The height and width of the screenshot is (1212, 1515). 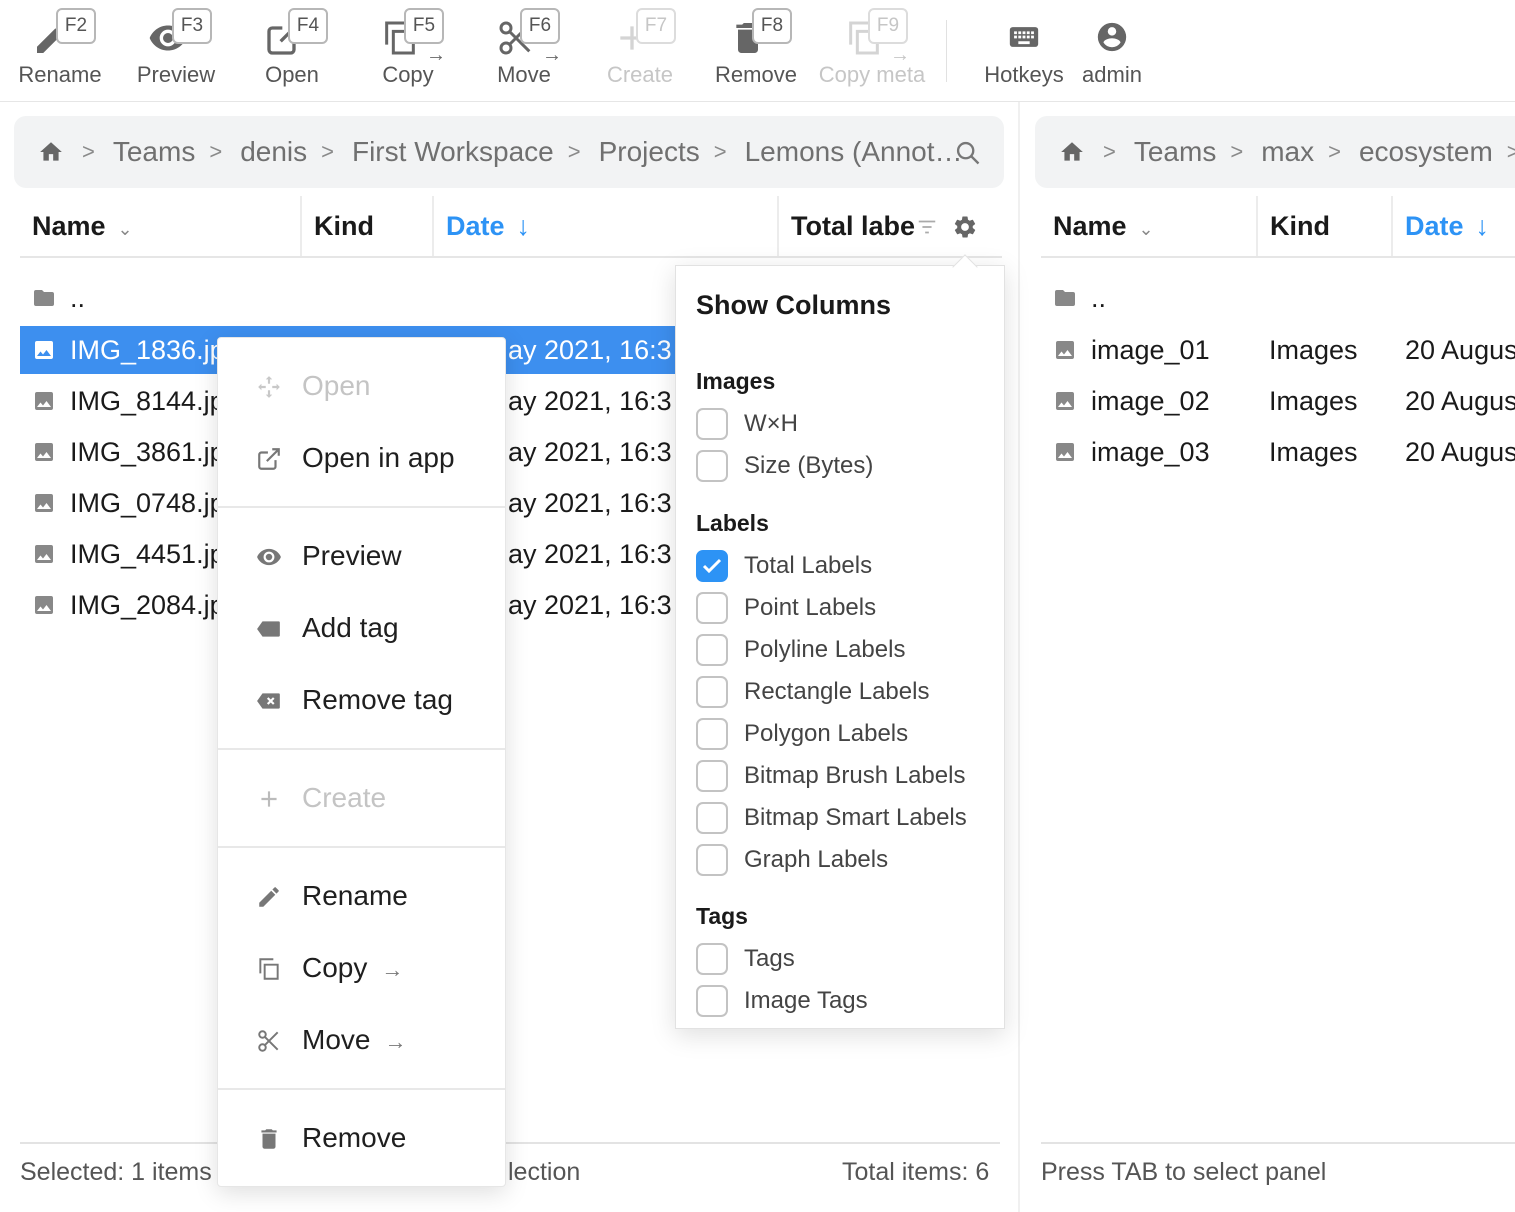 What do you see at coordinates (732, 523) in the screenshot?
I see `group-labels: Labels` at bounding box center [732, 523].